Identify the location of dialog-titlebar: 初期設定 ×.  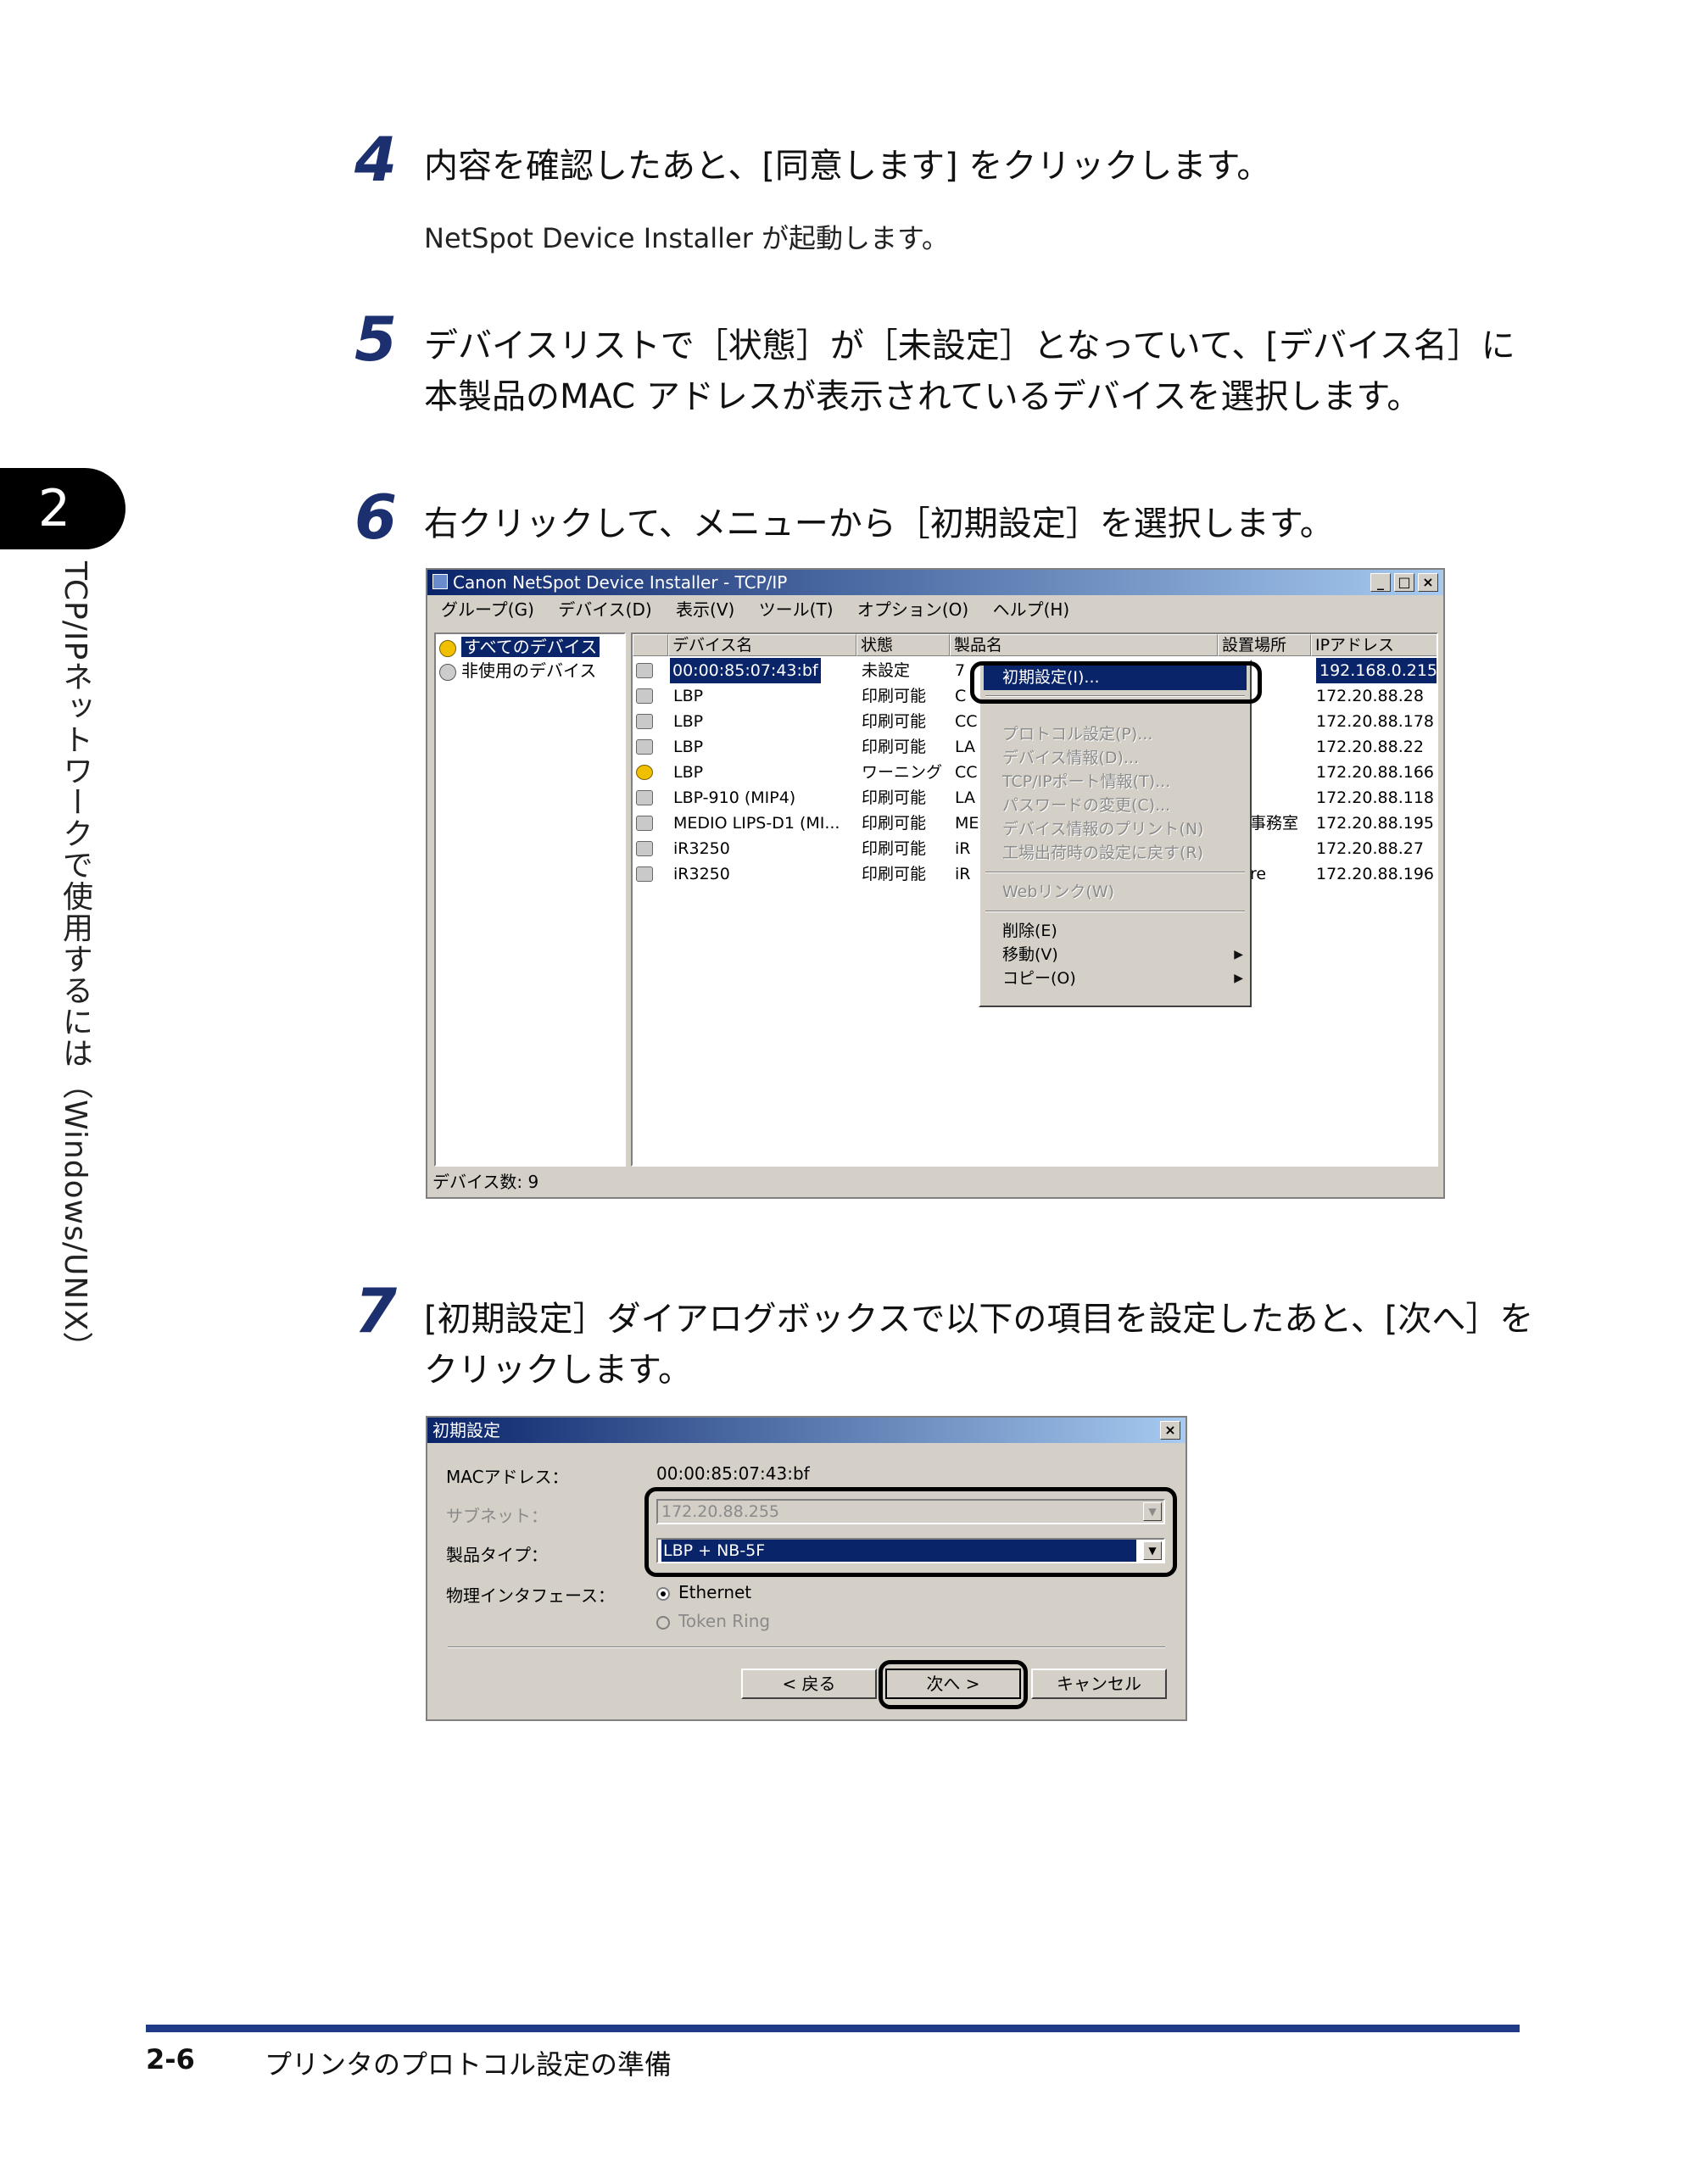
(806, 1430).